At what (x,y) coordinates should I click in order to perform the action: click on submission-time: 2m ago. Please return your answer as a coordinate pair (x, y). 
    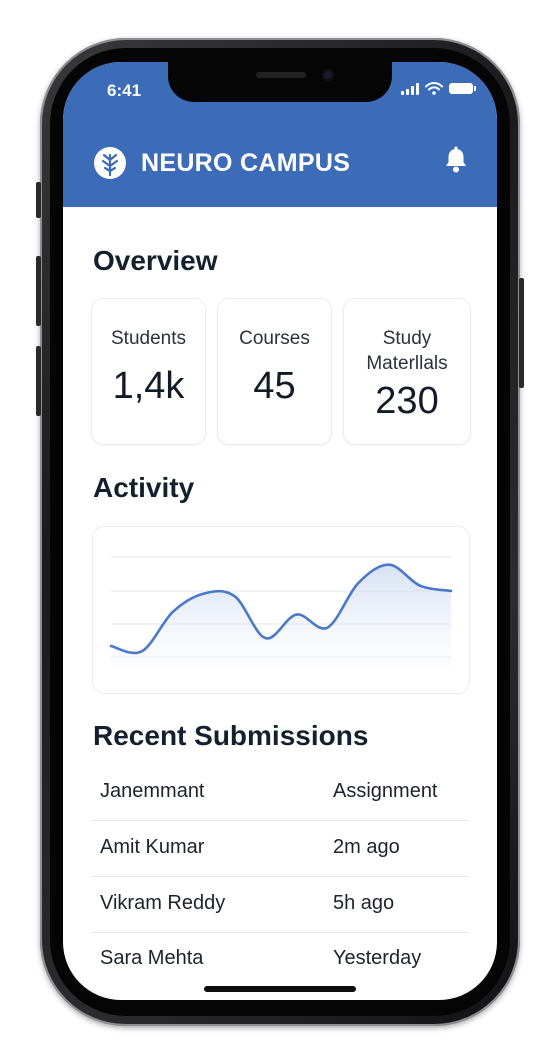
    Looking at the image, I should click on (366, 847).